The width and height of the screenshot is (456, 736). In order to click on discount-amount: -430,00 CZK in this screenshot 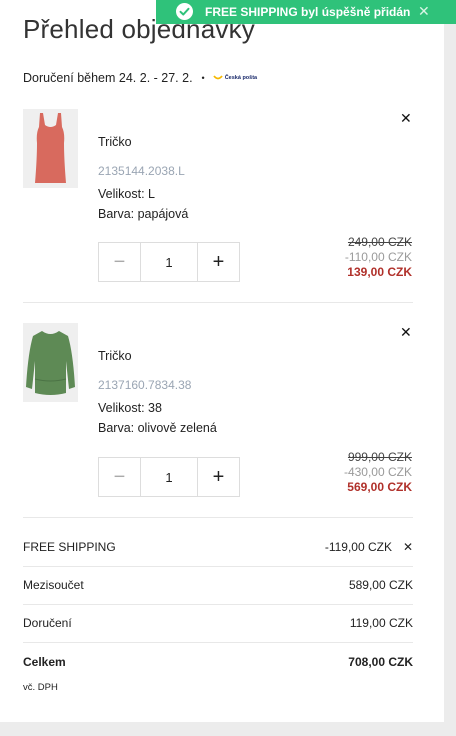, I will do `click(377, 472)`.